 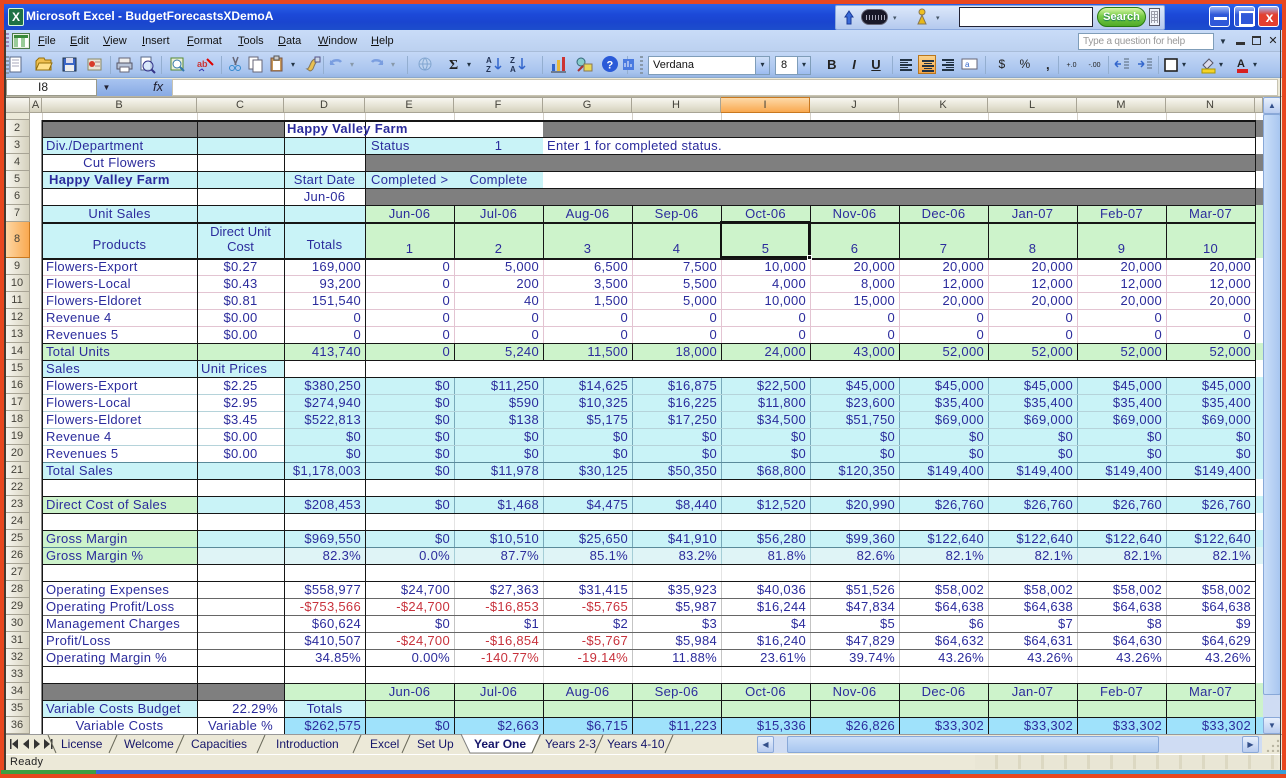 What do you see at coordinates (453, 65) in the screenshot?
I see `svg-text: Σ` at bounding box center [453, 65].